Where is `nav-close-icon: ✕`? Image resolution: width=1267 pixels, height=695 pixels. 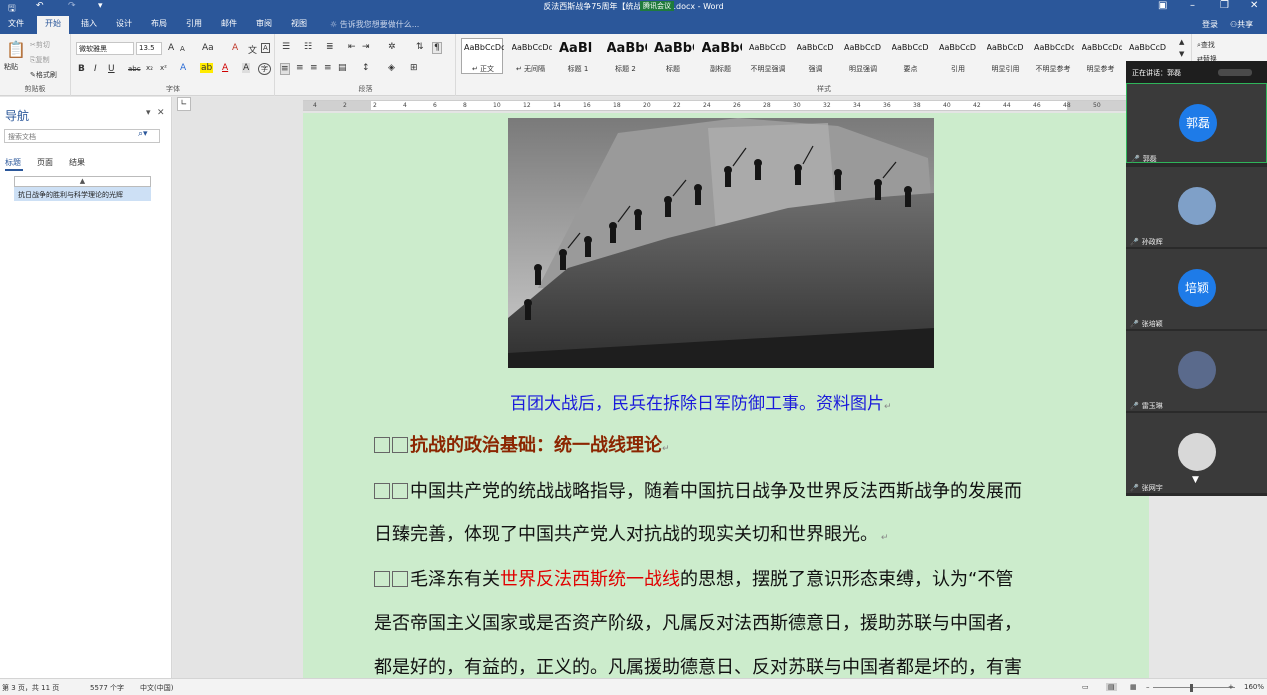 nav-close-icon: ✕ is located at coordinates (161, 113).